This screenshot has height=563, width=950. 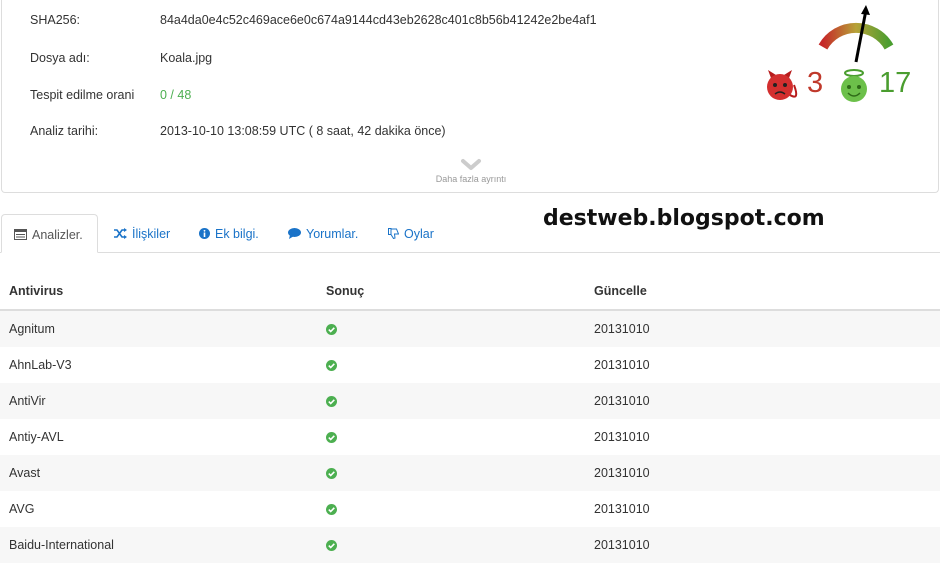 I want to click on table-row: Baidu-International 20131010, so click(x=470, y=545).